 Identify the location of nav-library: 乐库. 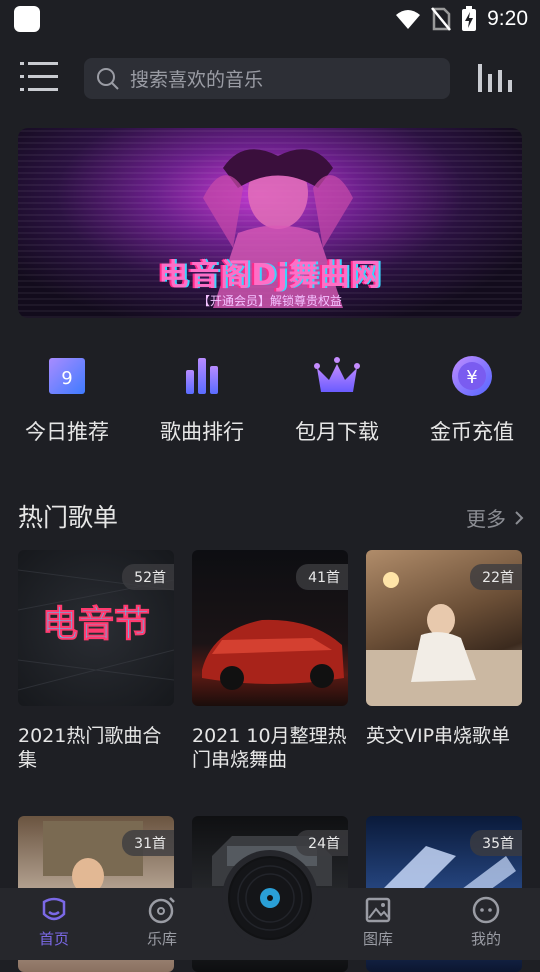
(162, 922).